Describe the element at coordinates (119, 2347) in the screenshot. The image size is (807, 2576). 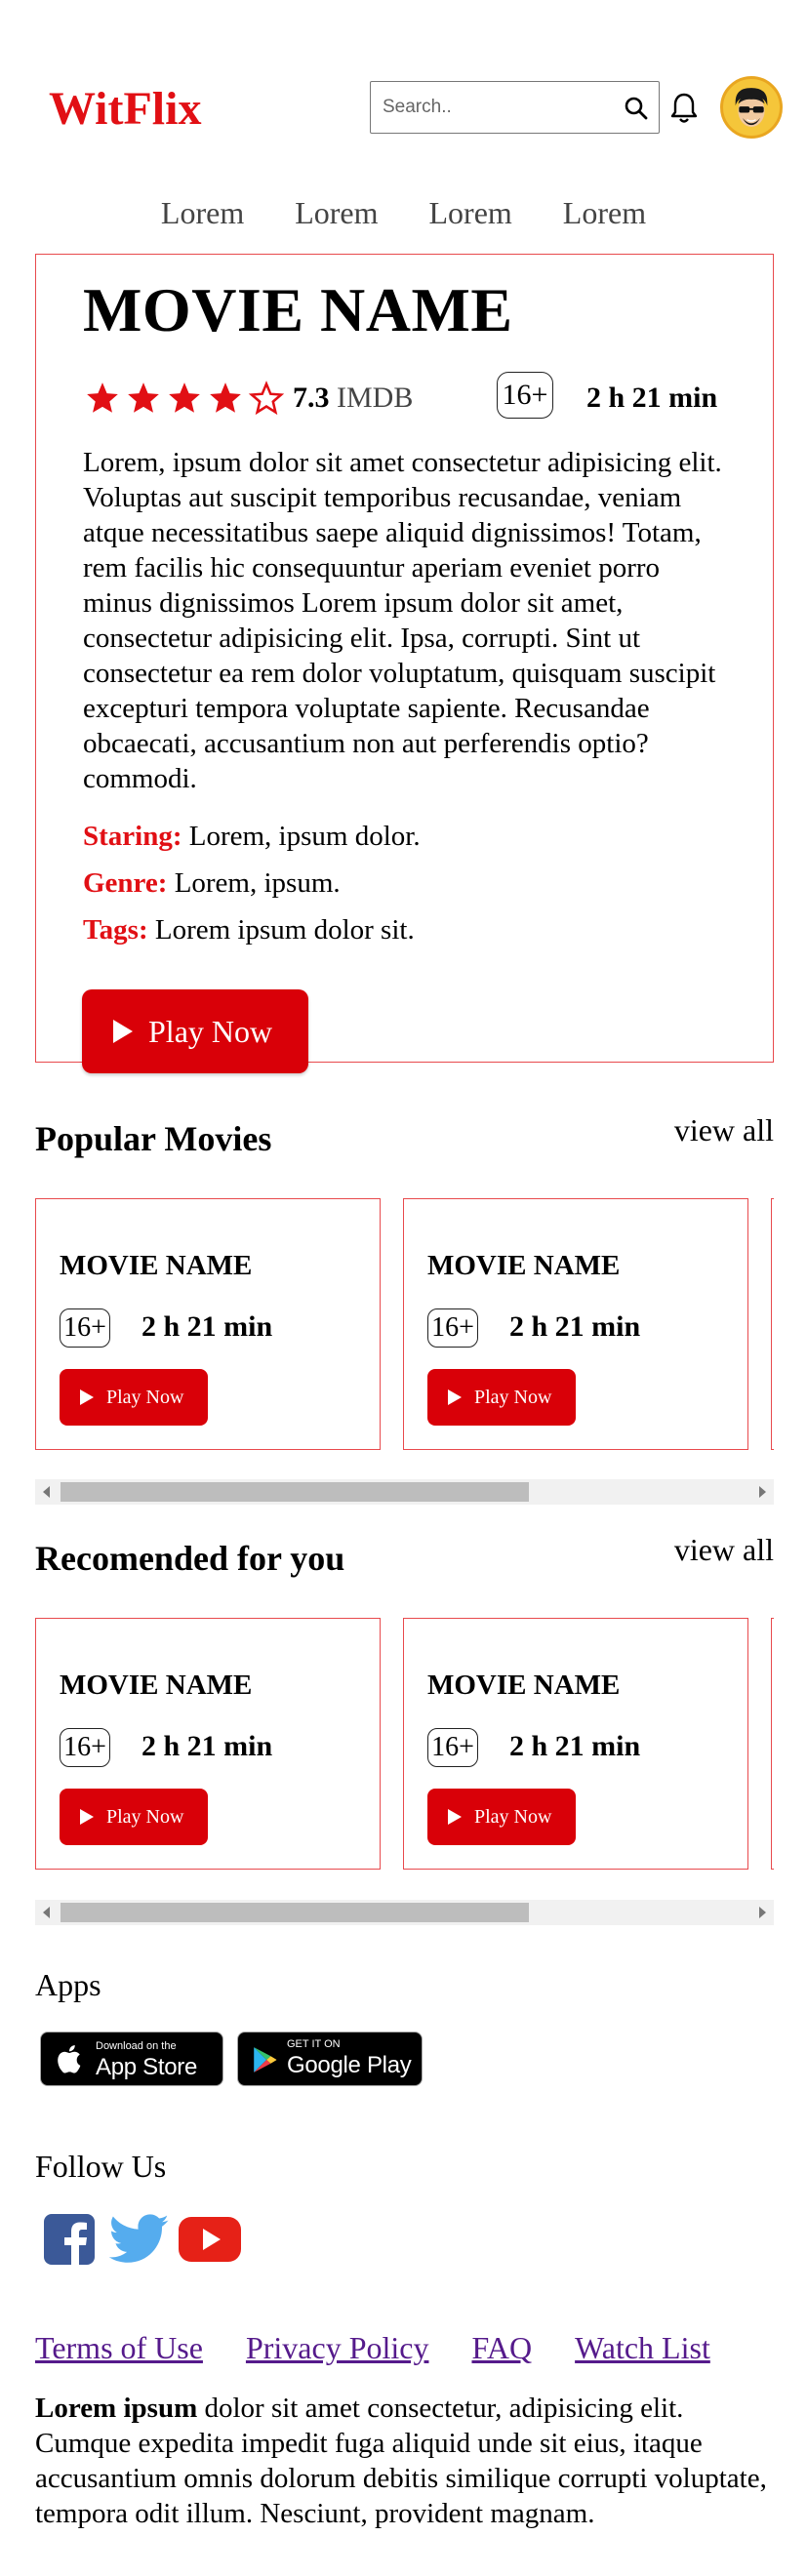
I see `terms-of-use-link: Terms of Use` at that location.